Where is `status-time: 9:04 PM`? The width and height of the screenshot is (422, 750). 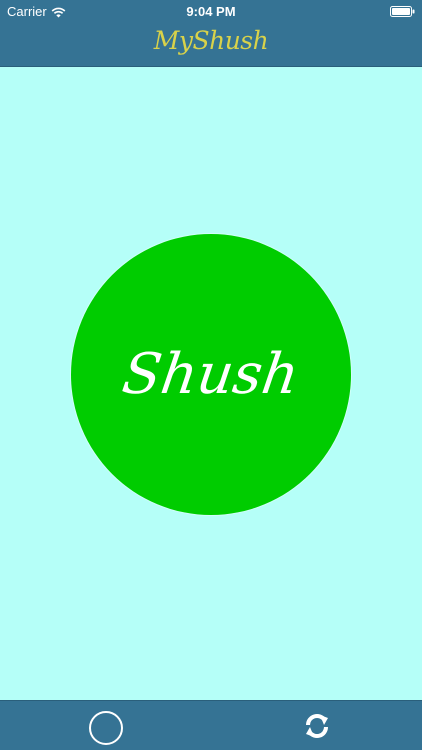
status-time: 9:04 PM is located at coordinates (211, 11).